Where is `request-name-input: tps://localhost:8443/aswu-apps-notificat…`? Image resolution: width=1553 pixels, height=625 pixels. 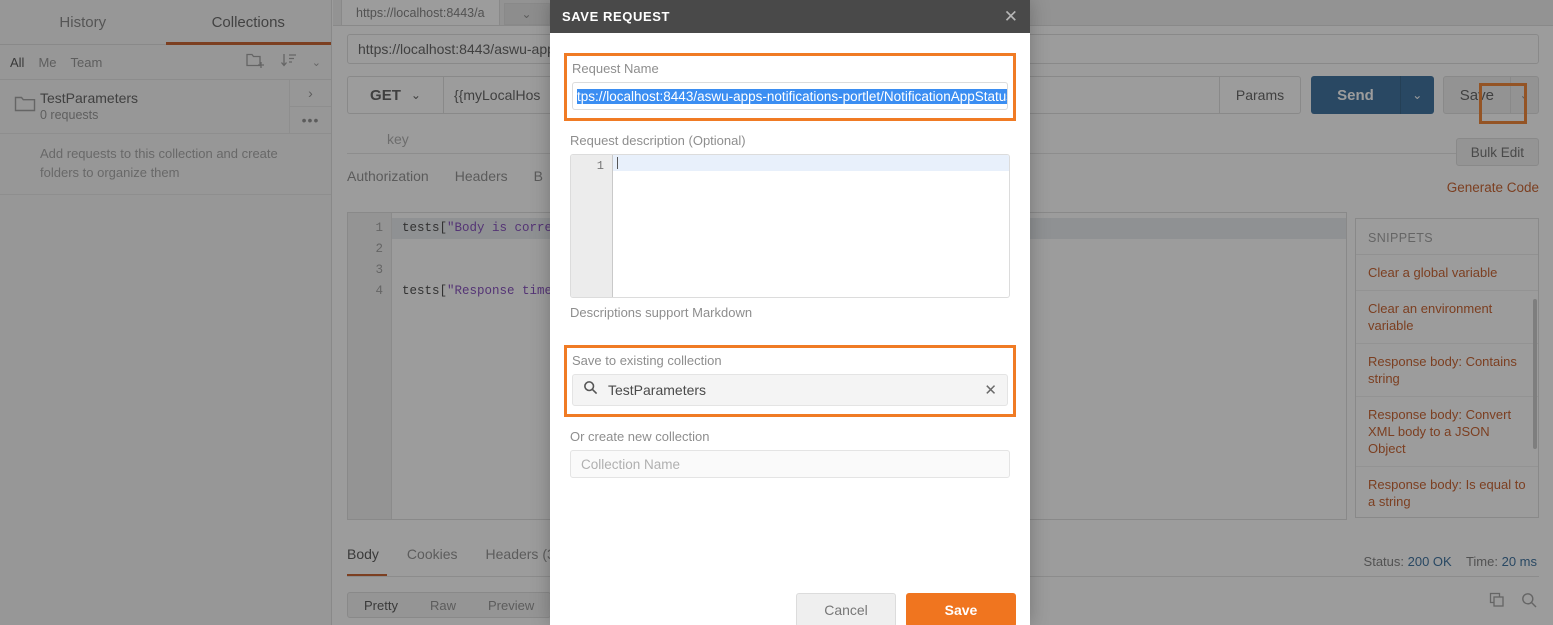 request-name-input: tps://localhost:8443/aswu-apps-notificat… is located at coordinates (790, 96).